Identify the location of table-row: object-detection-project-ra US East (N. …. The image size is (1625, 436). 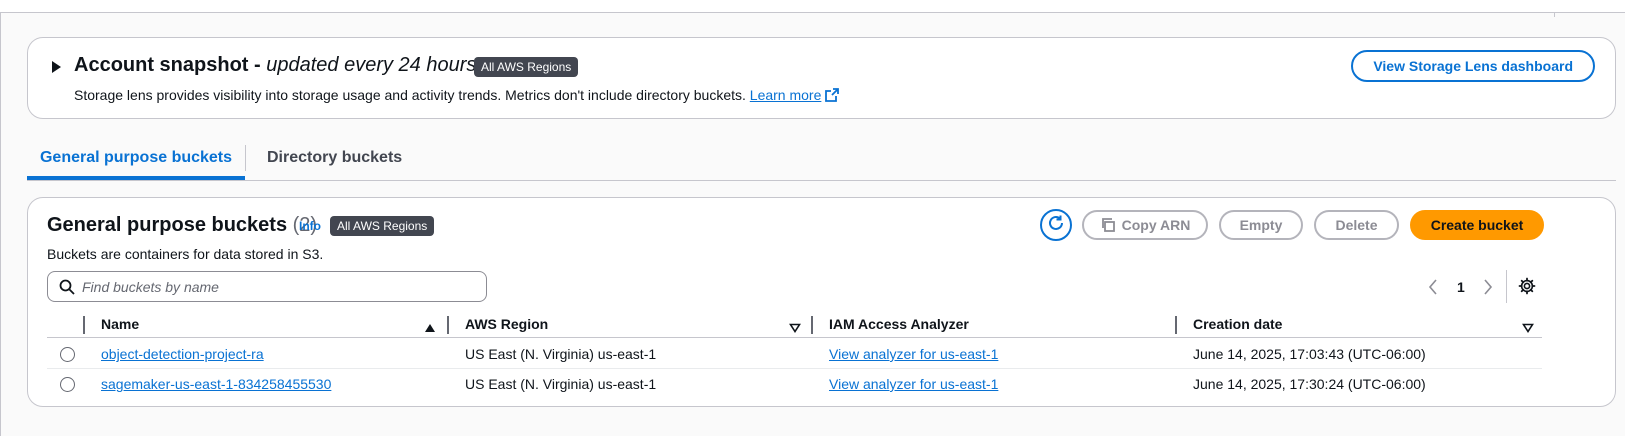
(794, 354).